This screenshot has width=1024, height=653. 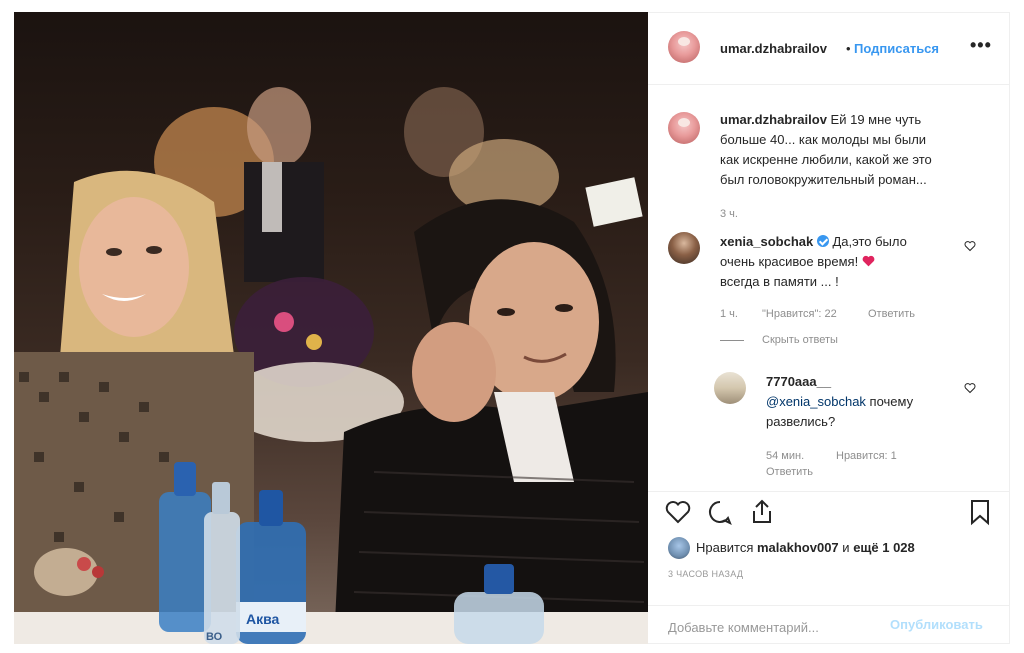 I want to click on comment-like-heart-icon, so click(x=970, y=246).